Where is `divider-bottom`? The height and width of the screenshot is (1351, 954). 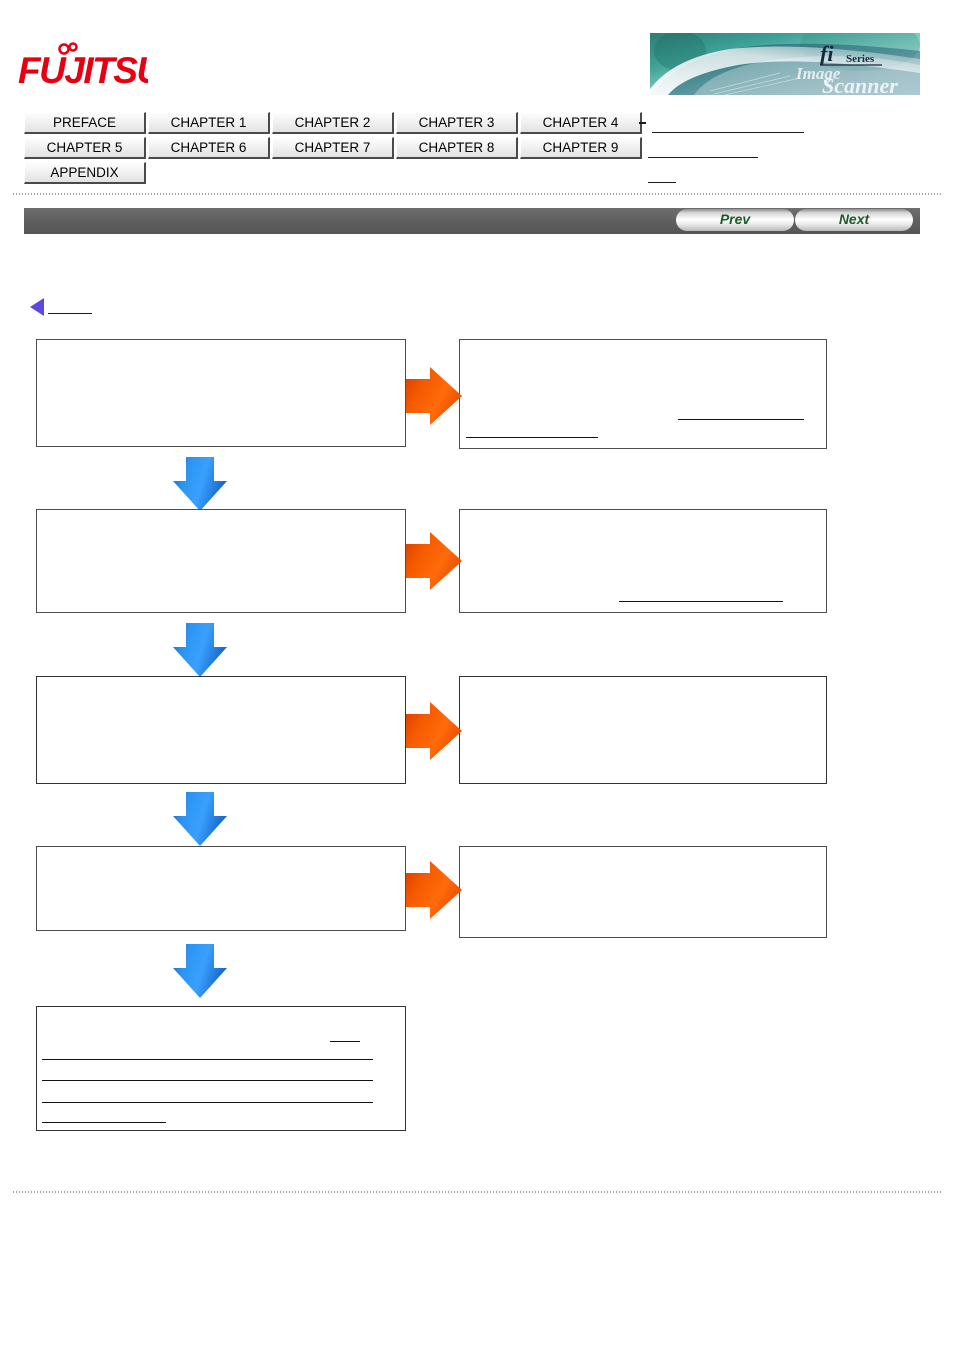
divider-bottom is located at coordinates (477, 1192).